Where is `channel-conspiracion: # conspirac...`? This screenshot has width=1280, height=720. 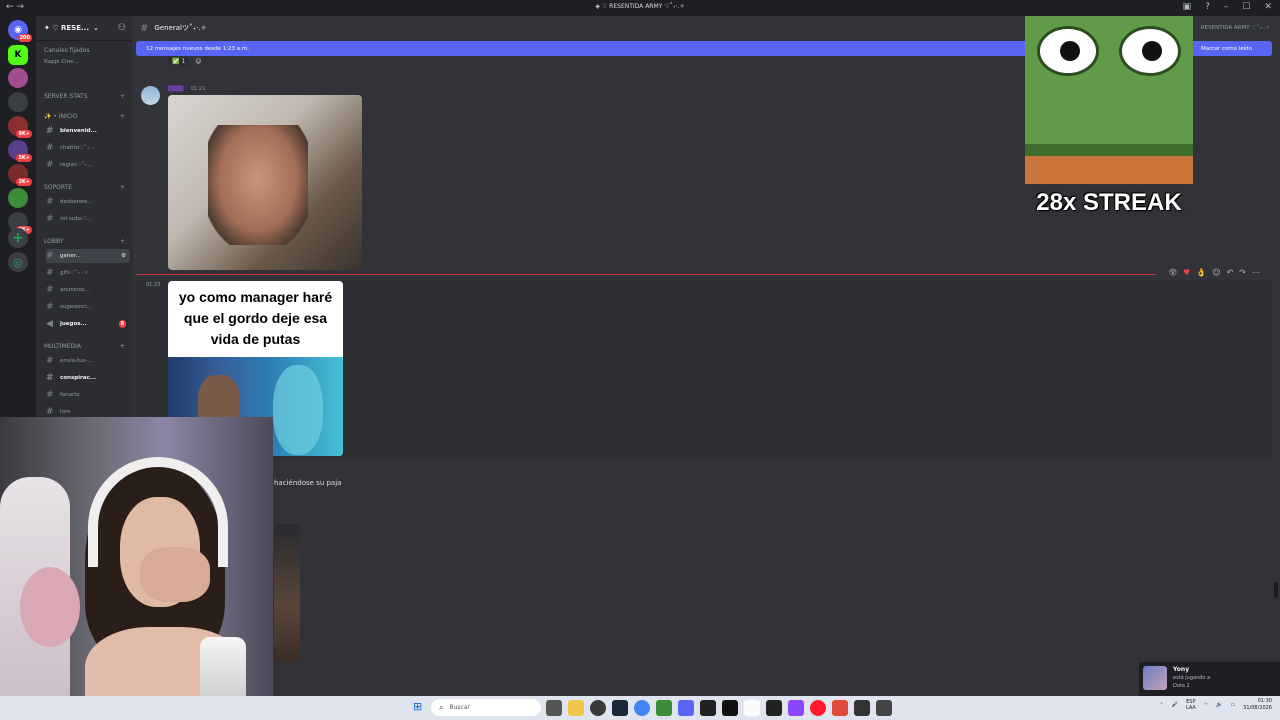
channel-conspiracion: # conspirac... is located at coordinates (88, 378).